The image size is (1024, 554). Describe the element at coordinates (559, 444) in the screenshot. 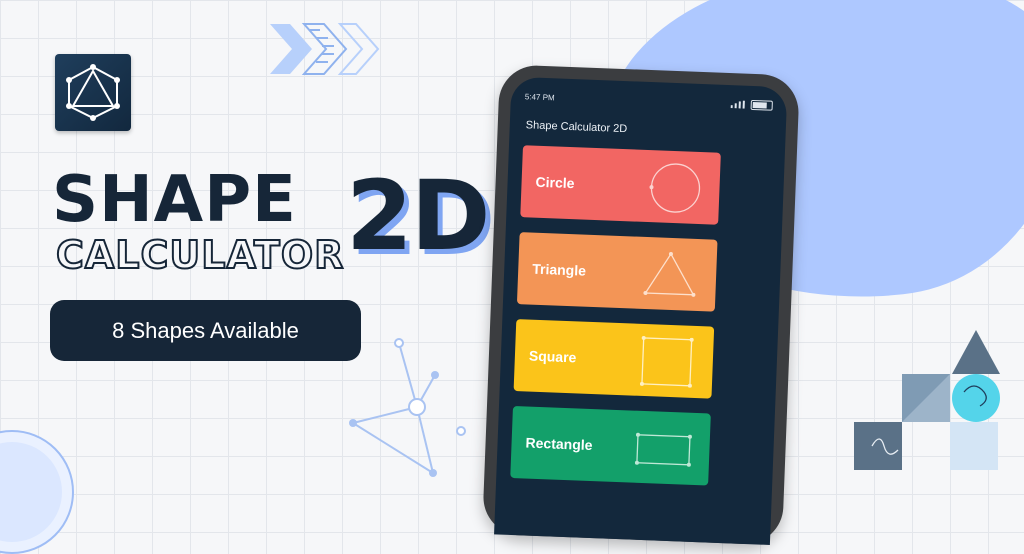

I see `card-label: Rectangle` at that location.